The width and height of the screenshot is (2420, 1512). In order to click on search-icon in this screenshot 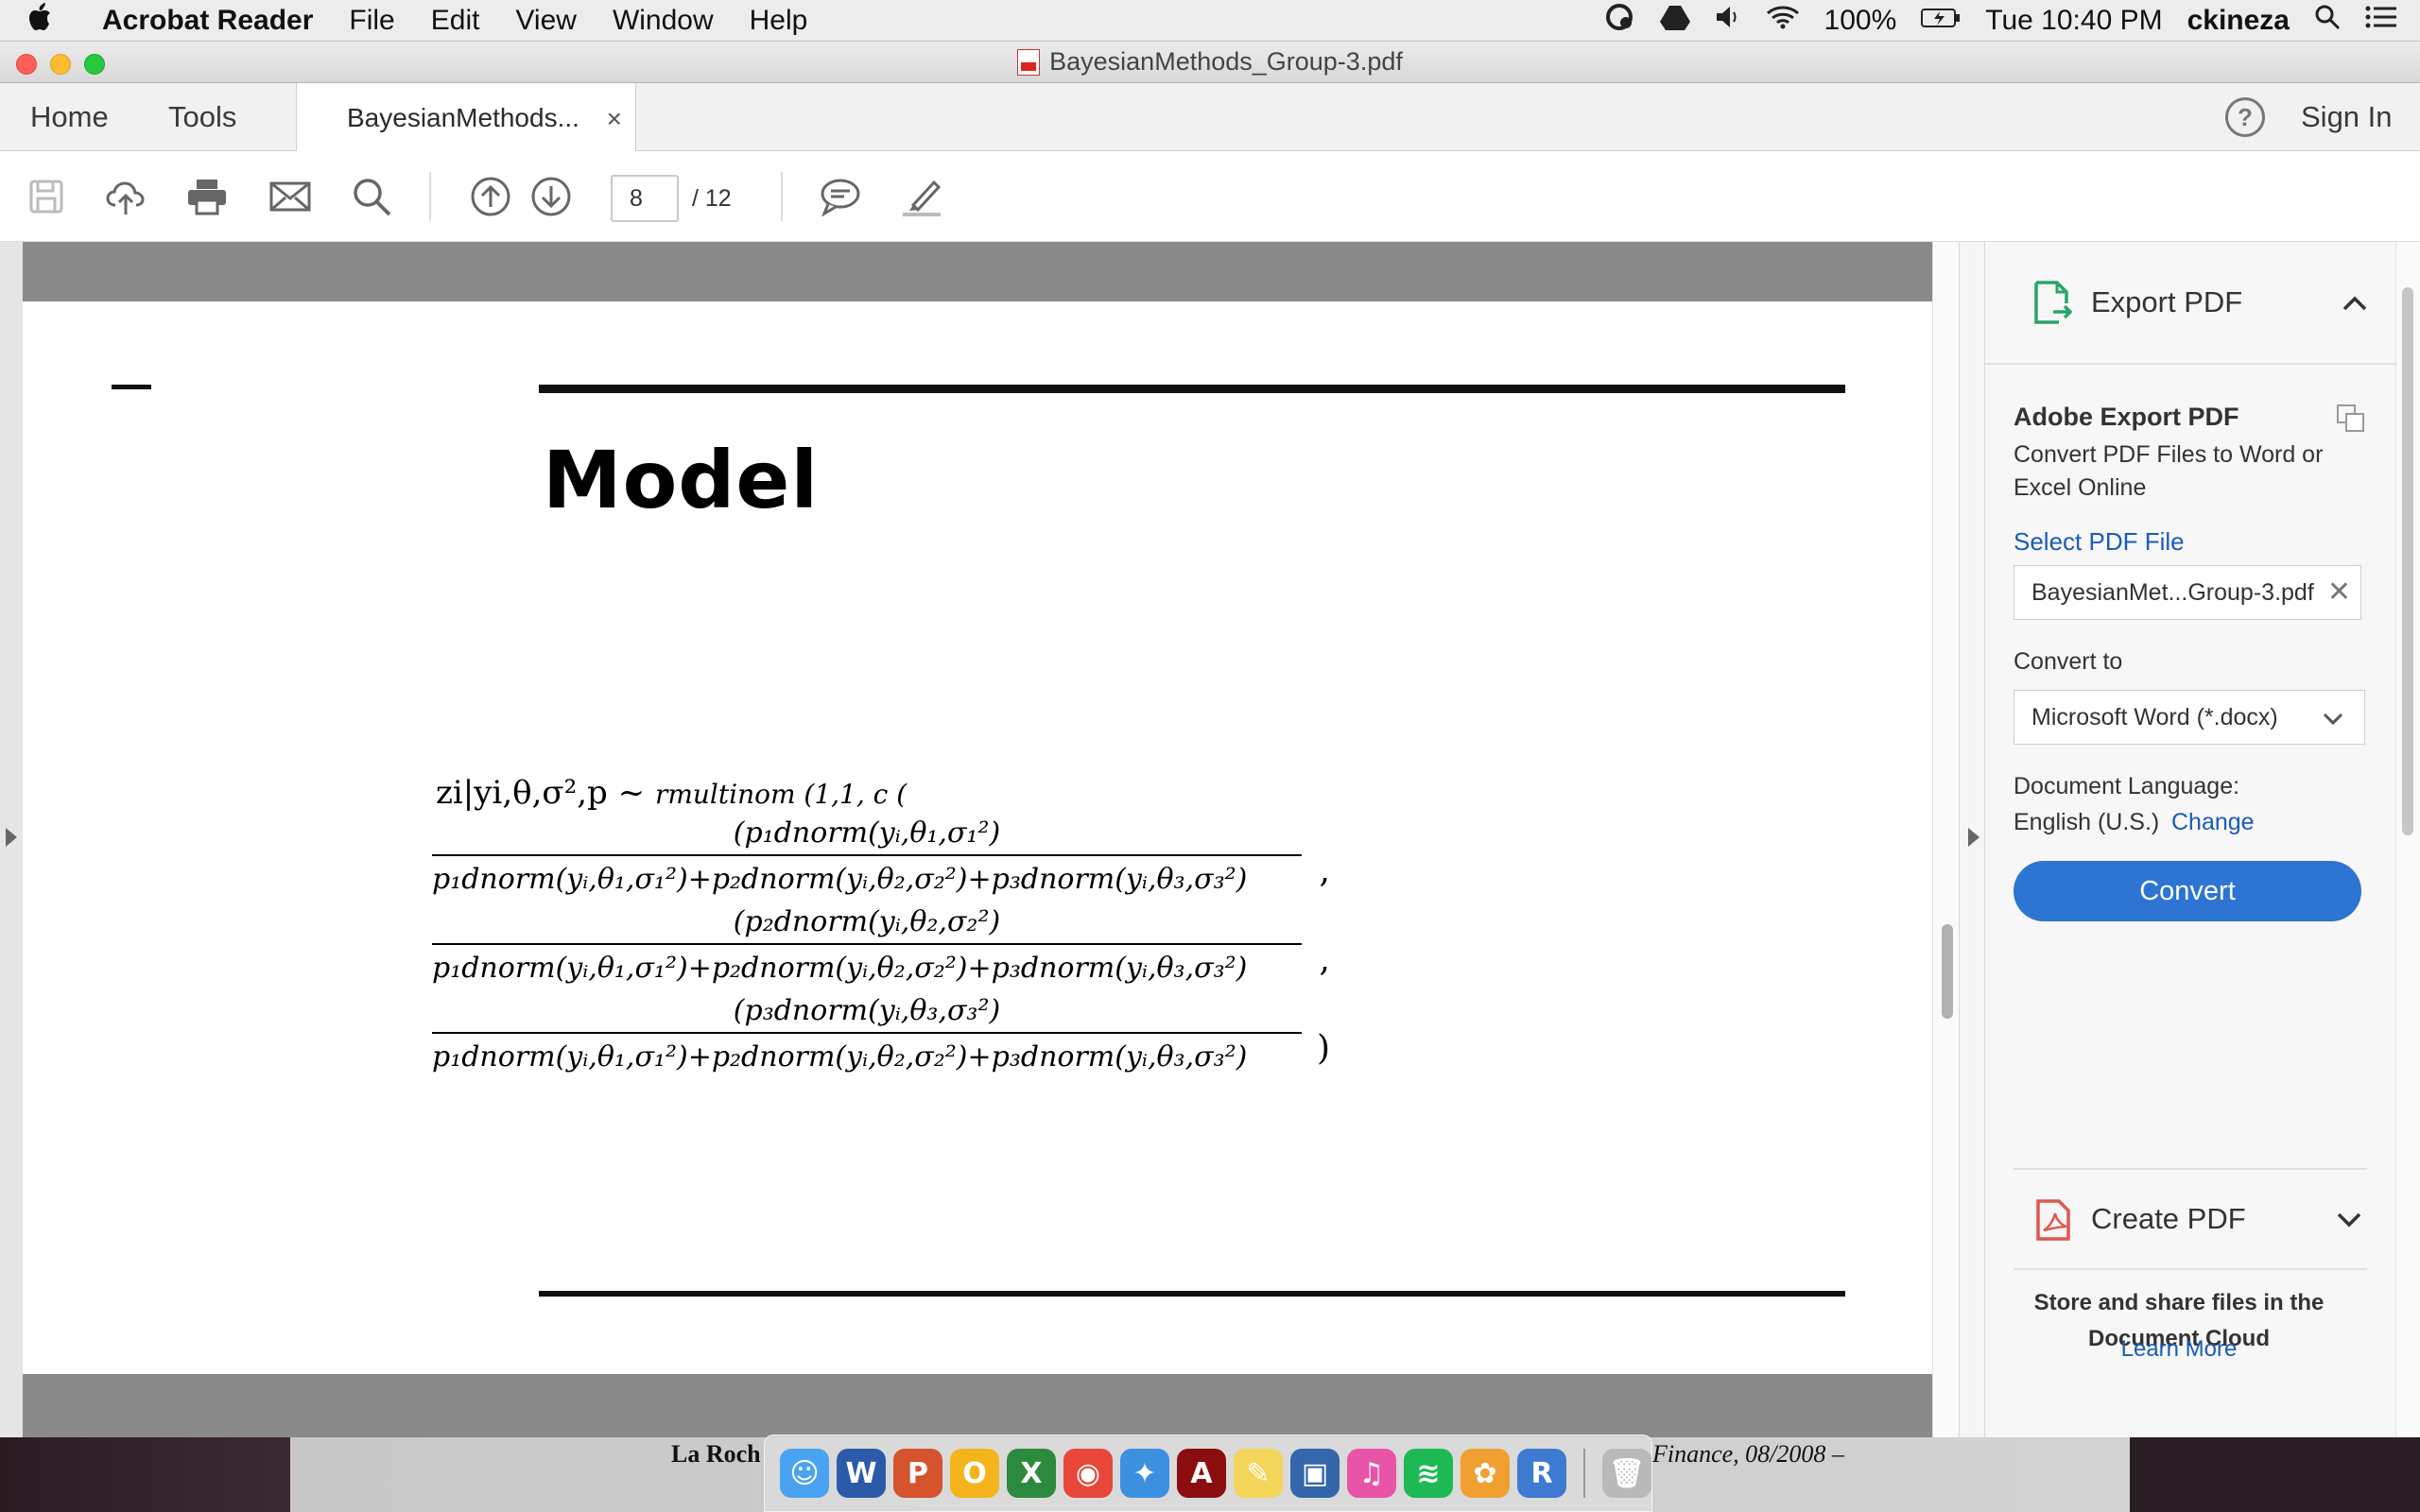, I will do `click(371, 196)`.